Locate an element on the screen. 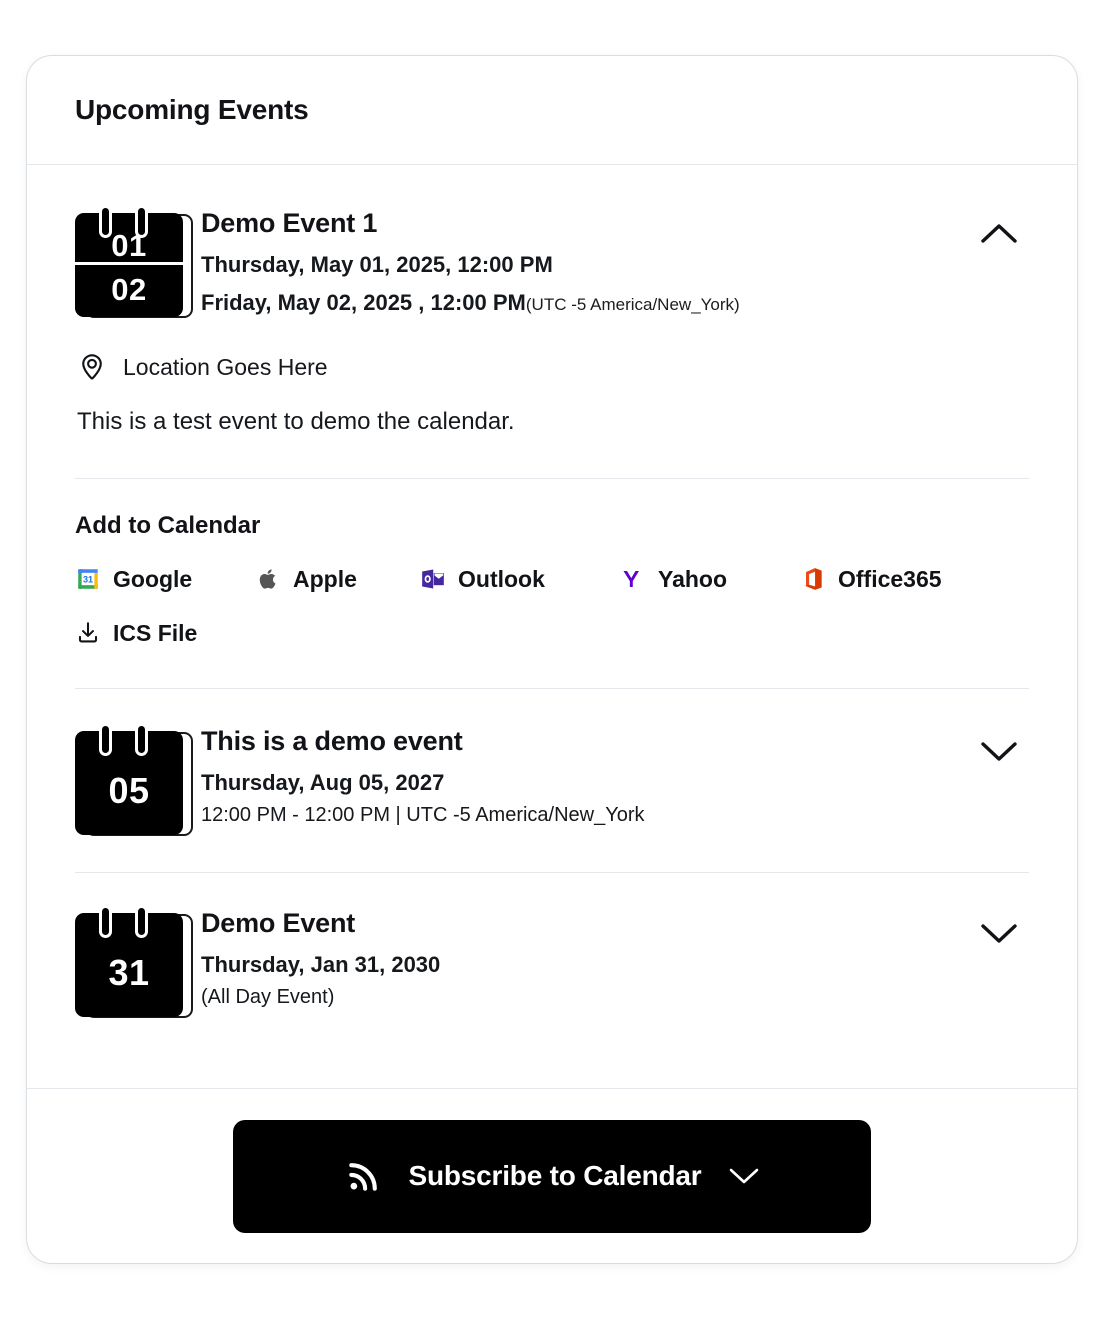 The width and height of the screenshot is (1104, 1323). add-to-calendar-google: 31 Google is located at coordinates (165, 579).